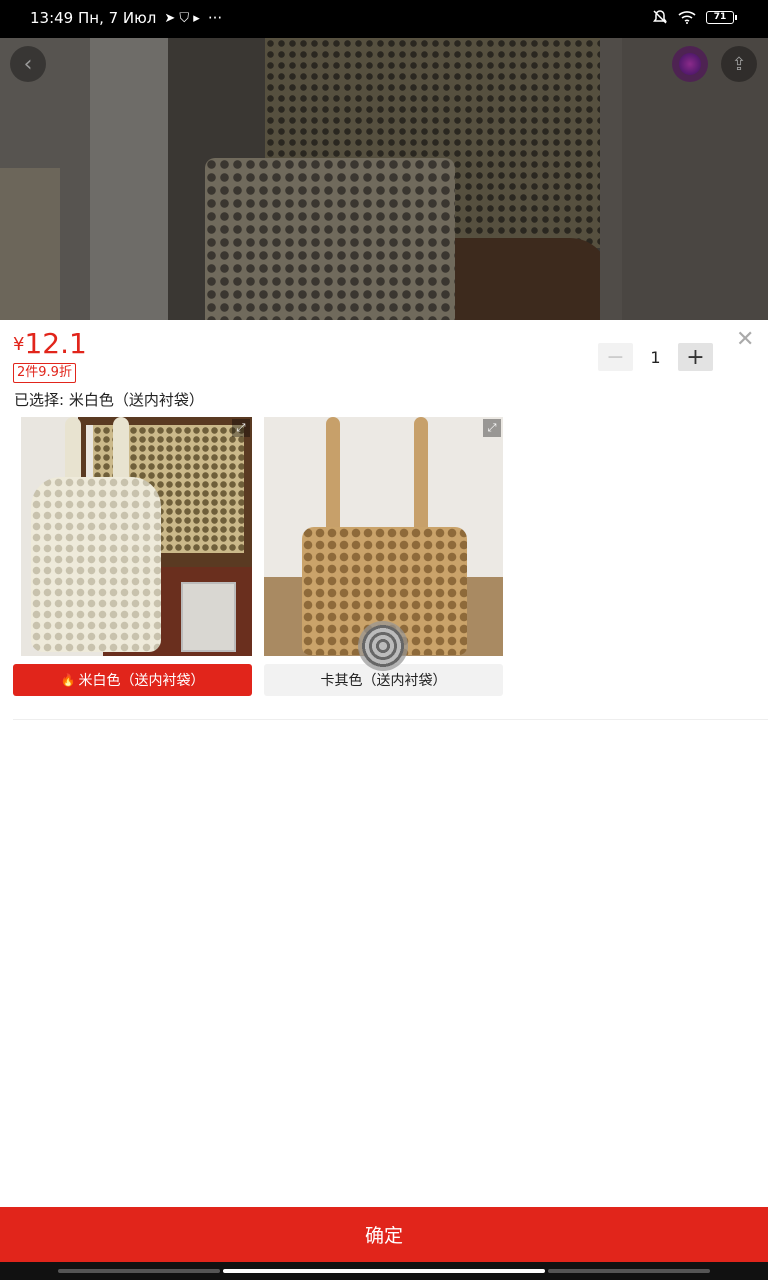 This screenshot has width=768, height=1280. What do you see at coordinates (68, 680) in the screenshot?
I see `fire-icon: 🔥` at bounding box center [68, 680].